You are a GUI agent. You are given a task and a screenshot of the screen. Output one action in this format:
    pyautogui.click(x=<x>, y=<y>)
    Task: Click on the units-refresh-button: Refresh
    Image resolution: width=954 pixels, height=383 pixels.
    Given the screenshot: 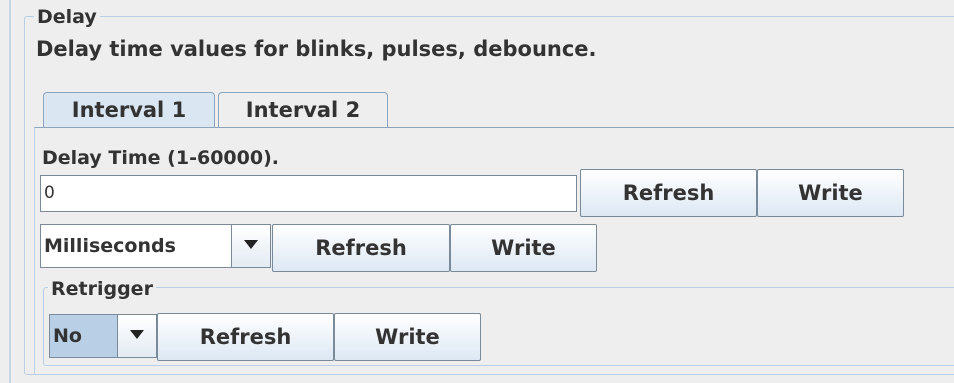 What is the action you would take?
    pyautogui.click(x=361, y=248)
    